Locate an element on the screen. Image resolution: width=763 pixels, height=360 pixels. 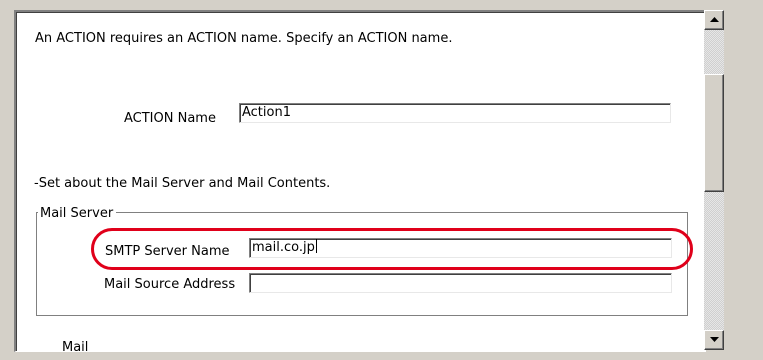
smtp-server-name-label: SMTP Server Name is located at coordinates (167, 251).